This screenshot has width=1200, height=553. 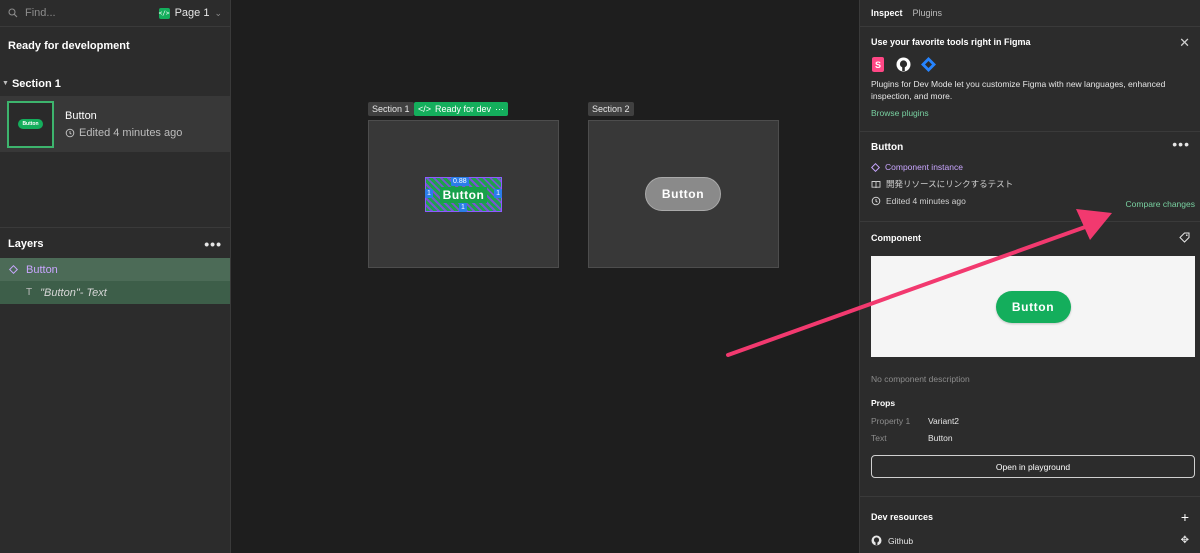 I want to click on page-selector: </> Page 1 ⌄, so click(x=190, y=13).